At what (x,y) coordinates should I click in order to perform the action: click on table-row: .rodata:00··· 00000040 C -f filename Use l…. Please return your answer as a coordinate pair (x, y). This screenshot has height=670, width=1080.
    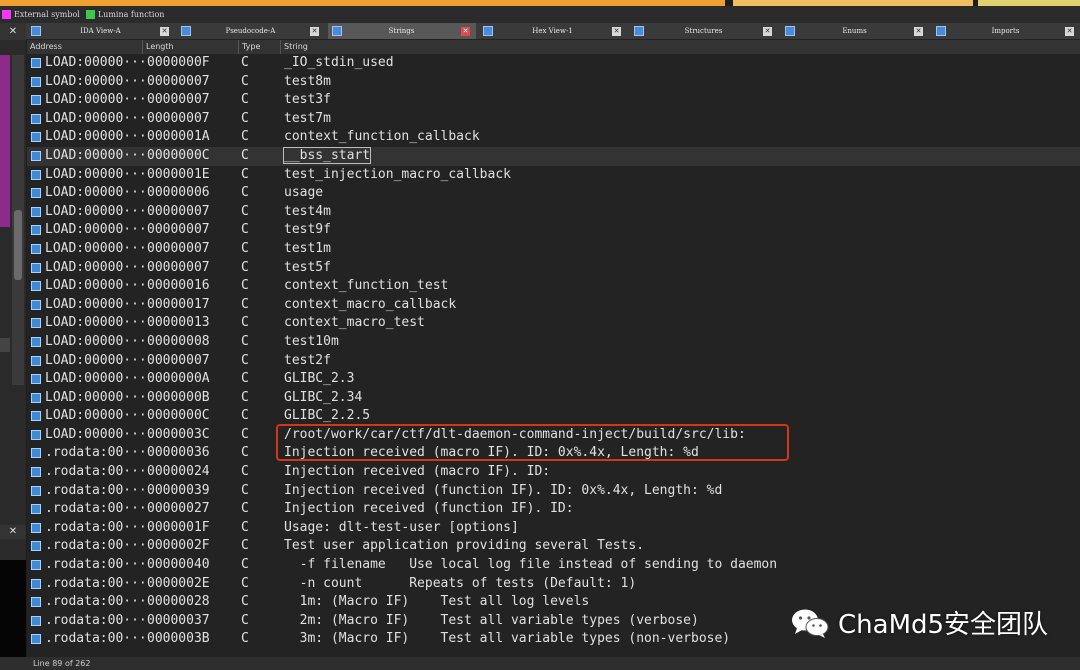
    Looking at the image, I should click on (553, 565).